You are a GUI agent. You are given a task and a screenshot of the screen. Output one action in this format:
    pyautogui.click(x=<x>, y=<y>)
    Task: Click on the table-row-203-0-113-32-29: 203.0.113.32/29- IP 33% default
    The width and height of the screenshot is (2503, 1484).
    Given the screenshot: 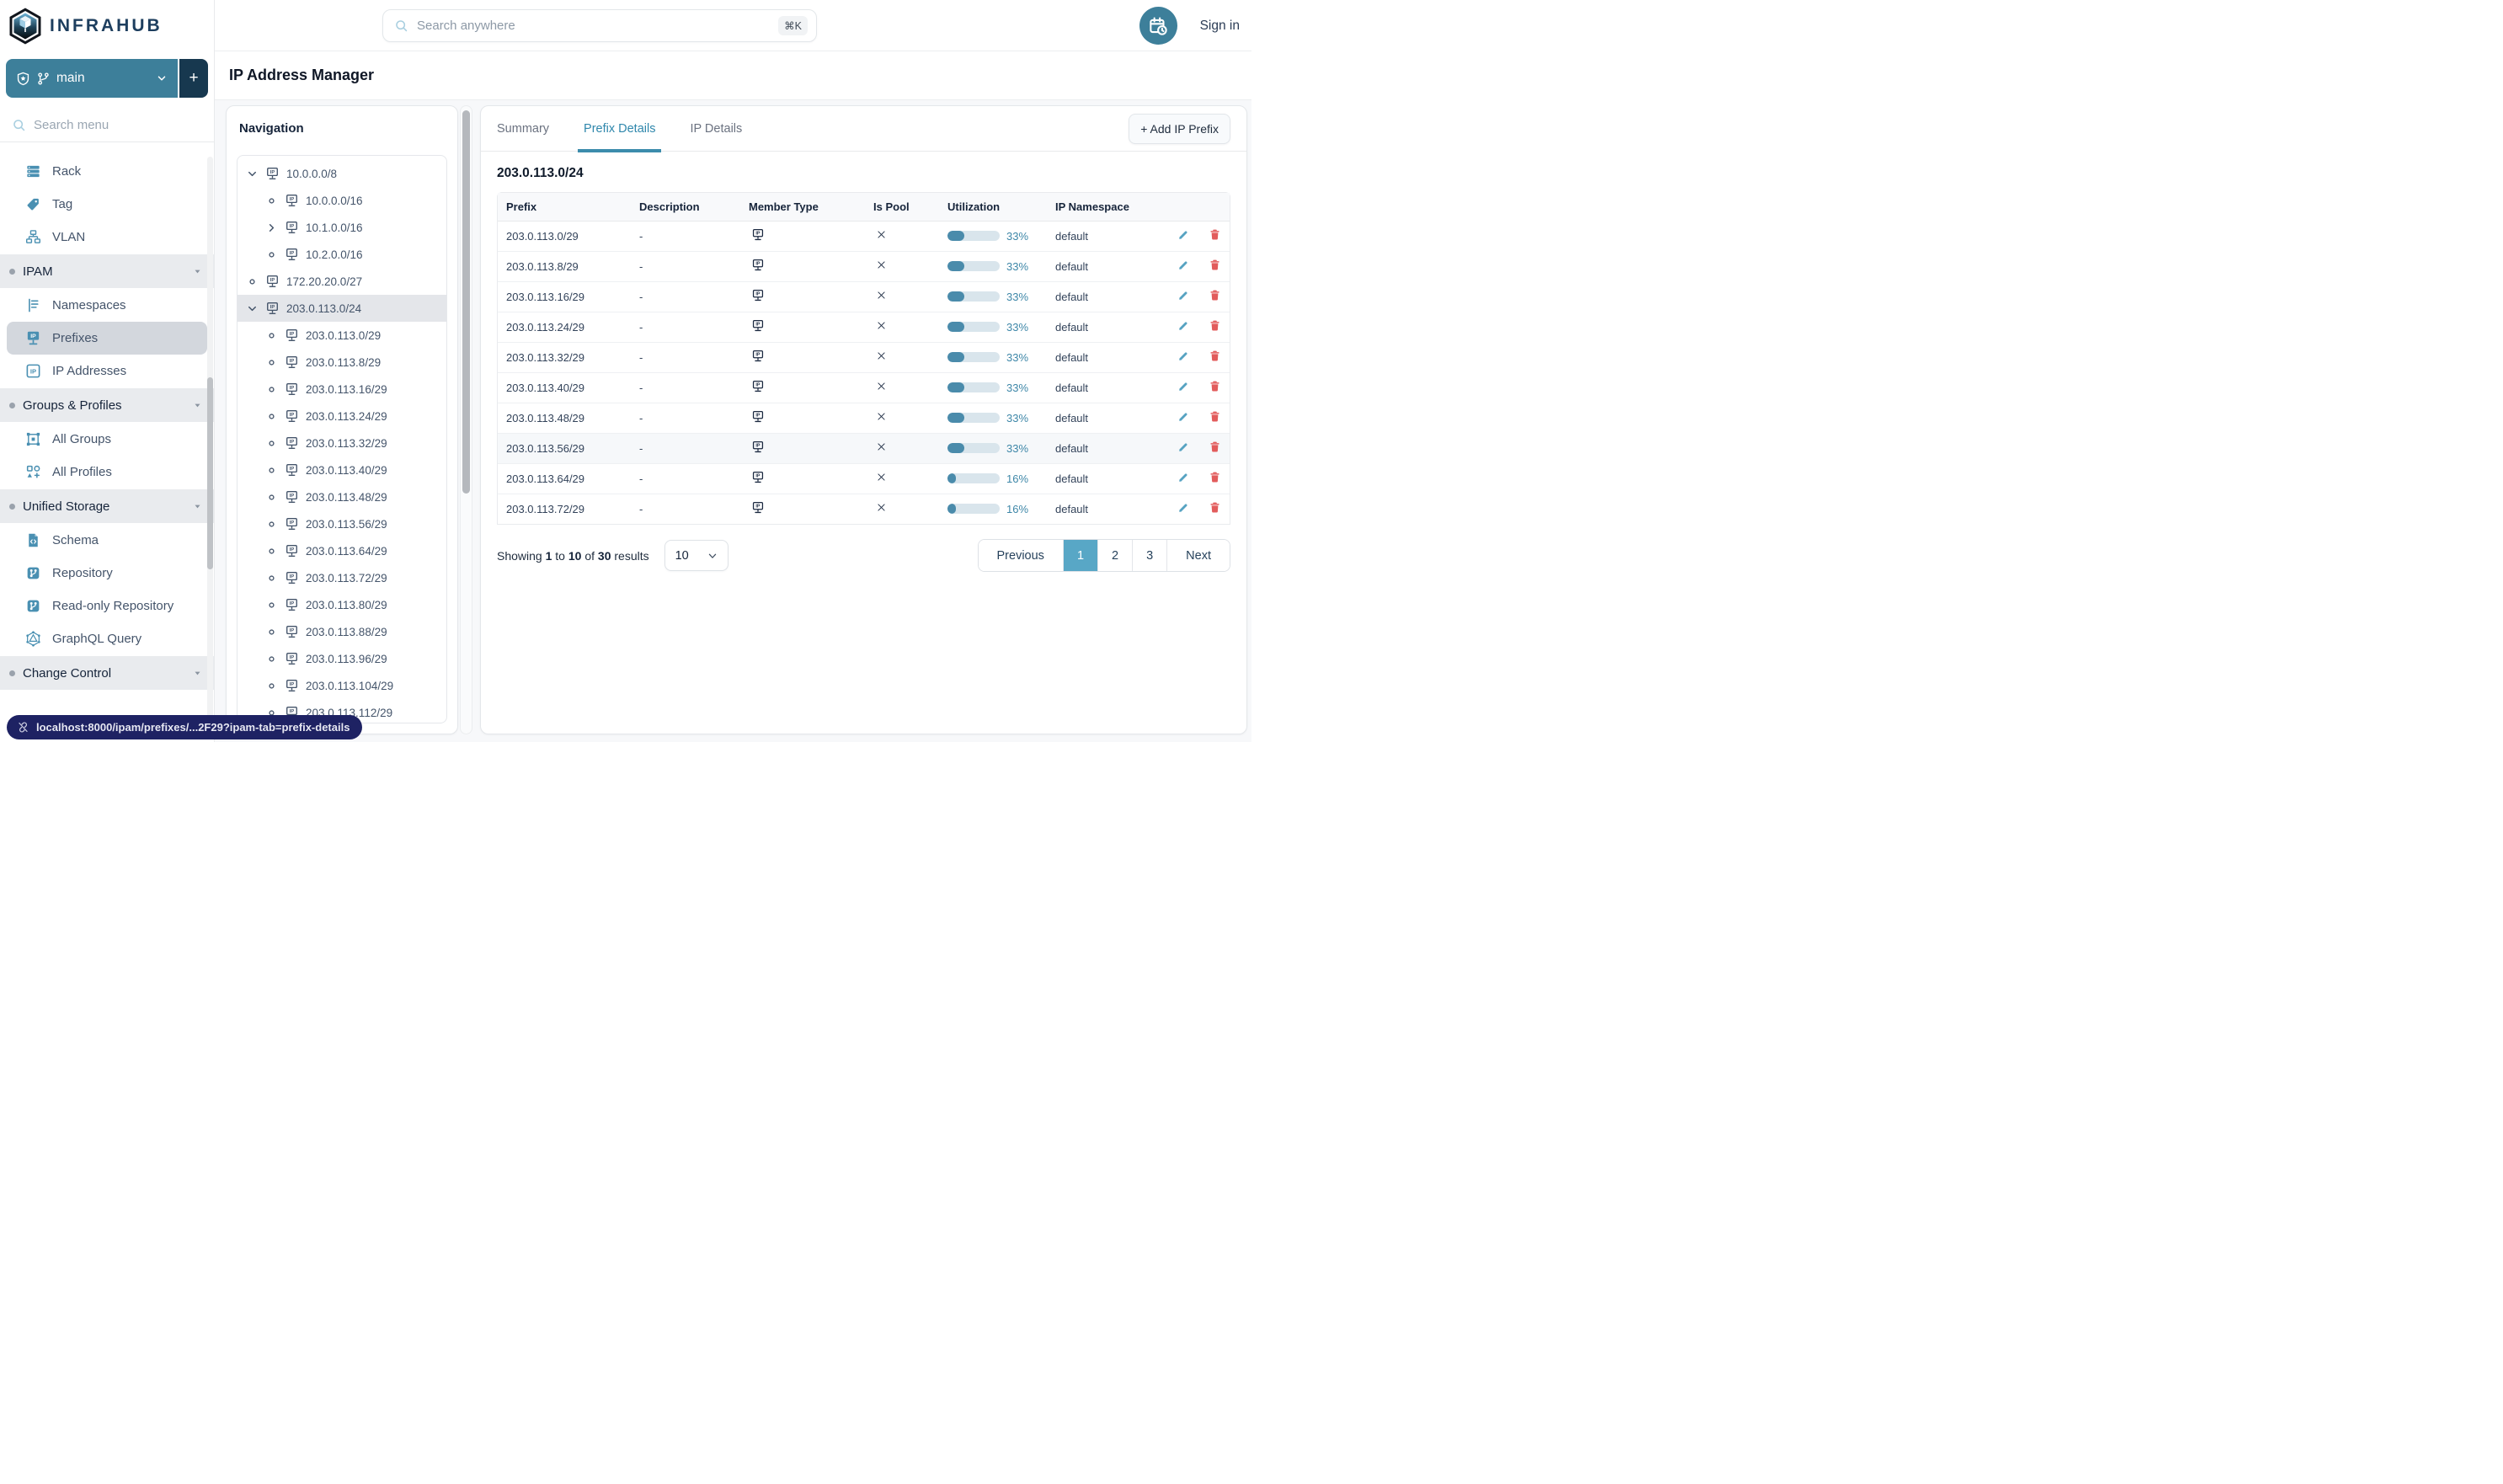 What is the action you would take?
    pyautogui.click(x=864, y=357)
    